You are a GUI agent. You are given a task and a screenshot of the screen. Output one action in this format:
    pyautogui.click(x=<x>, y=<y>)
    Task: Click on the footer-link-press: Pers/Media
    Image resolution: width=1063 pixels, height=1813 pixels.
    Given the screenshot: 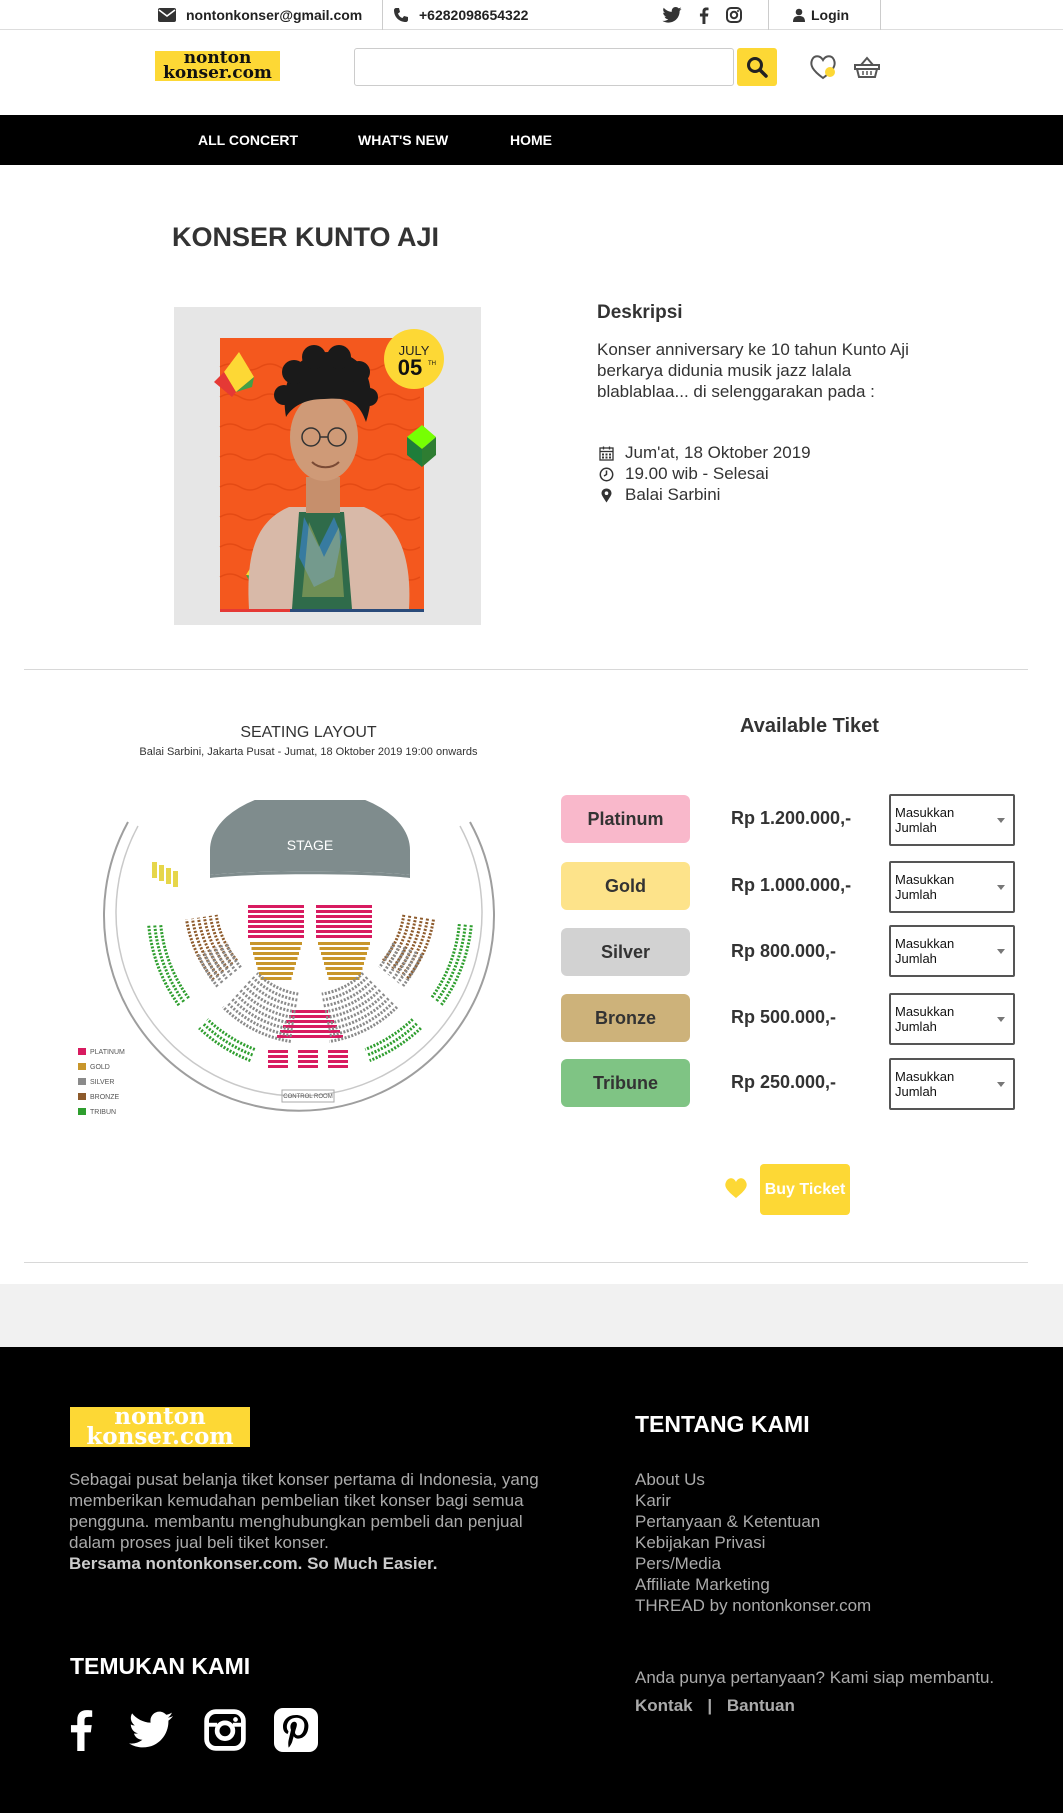 What is the action you would take?
    pyautogui.click(x=753, y=1563)
    